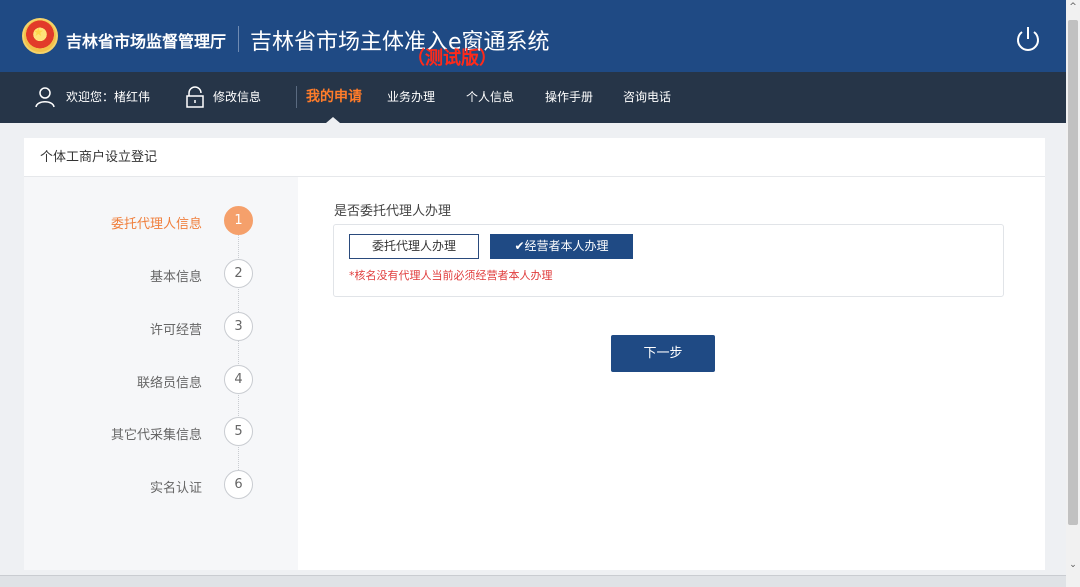 The width and height of the screenshot is (1080, 587). I want to click on step-1: 委托代理人信息 1, so click(161, 223).